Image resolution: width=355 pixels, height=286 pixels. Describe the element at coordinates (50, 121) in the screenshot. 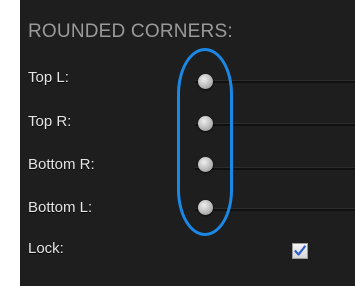

I see `top-right-label: Top R:` at that location.